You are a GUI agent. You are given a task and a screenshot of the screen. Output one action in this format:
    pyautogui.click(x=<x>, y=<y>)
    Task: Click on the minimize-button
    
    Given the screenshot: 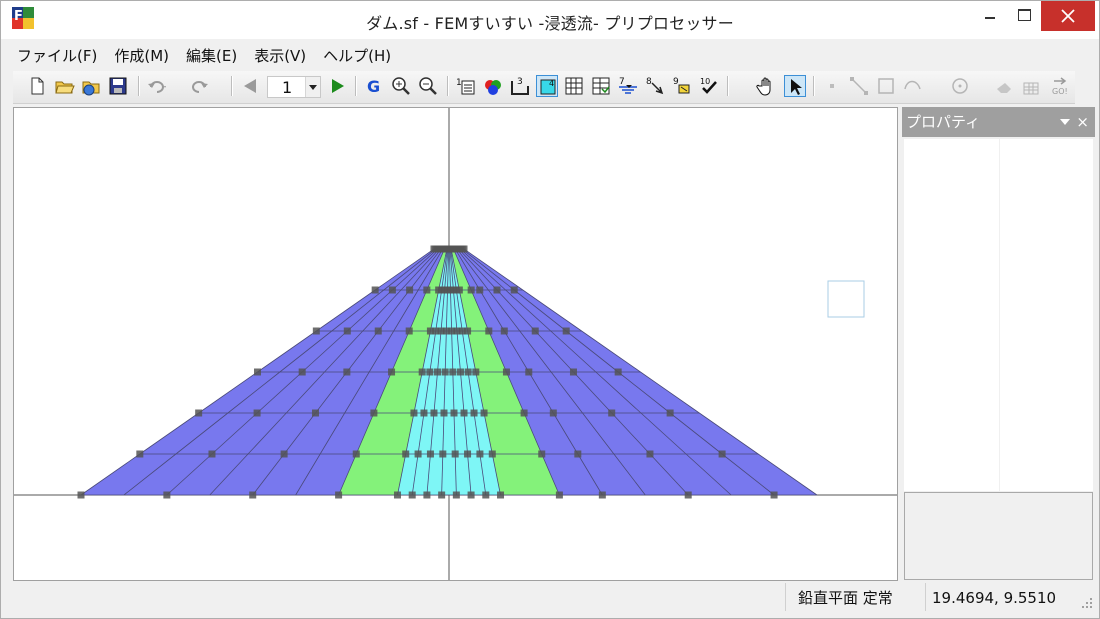 What is the action you would take?
    pyautogui.click(x=990, y=16)
    